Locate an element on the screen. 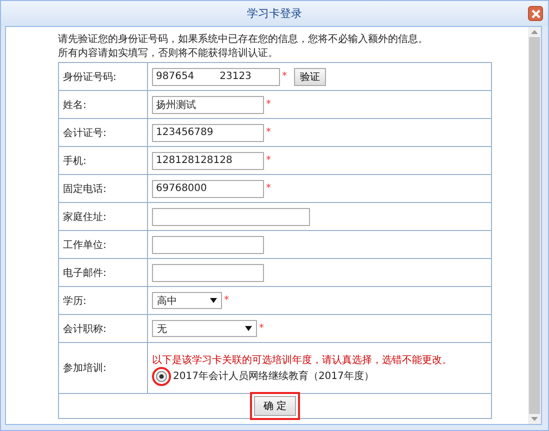 The height and width of the screenshot is (431, 549). verify-button: 验证 is located at coordinates (310, 77).